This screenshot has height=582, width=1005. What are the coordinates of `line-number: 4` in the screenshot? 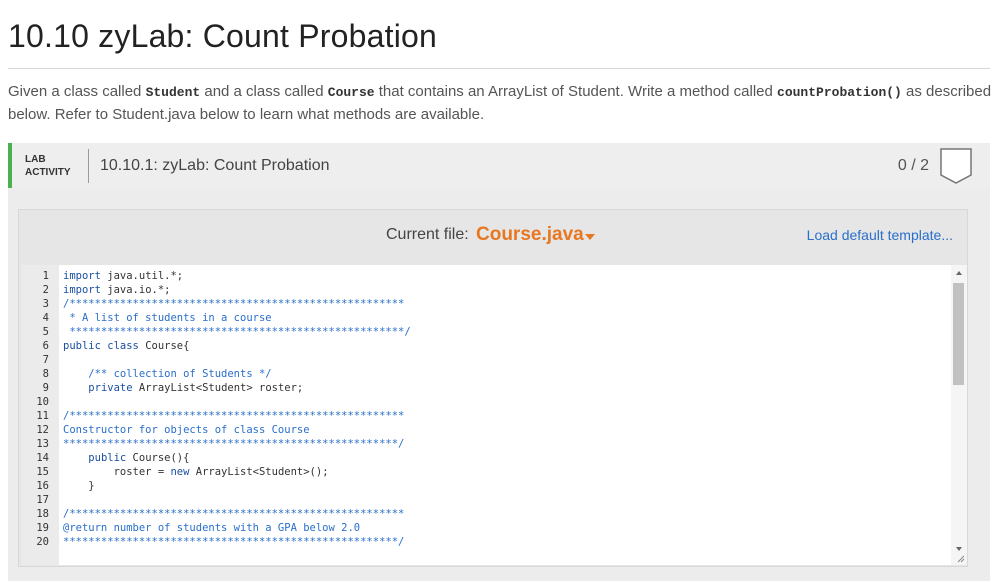 It's located at (45, 318).